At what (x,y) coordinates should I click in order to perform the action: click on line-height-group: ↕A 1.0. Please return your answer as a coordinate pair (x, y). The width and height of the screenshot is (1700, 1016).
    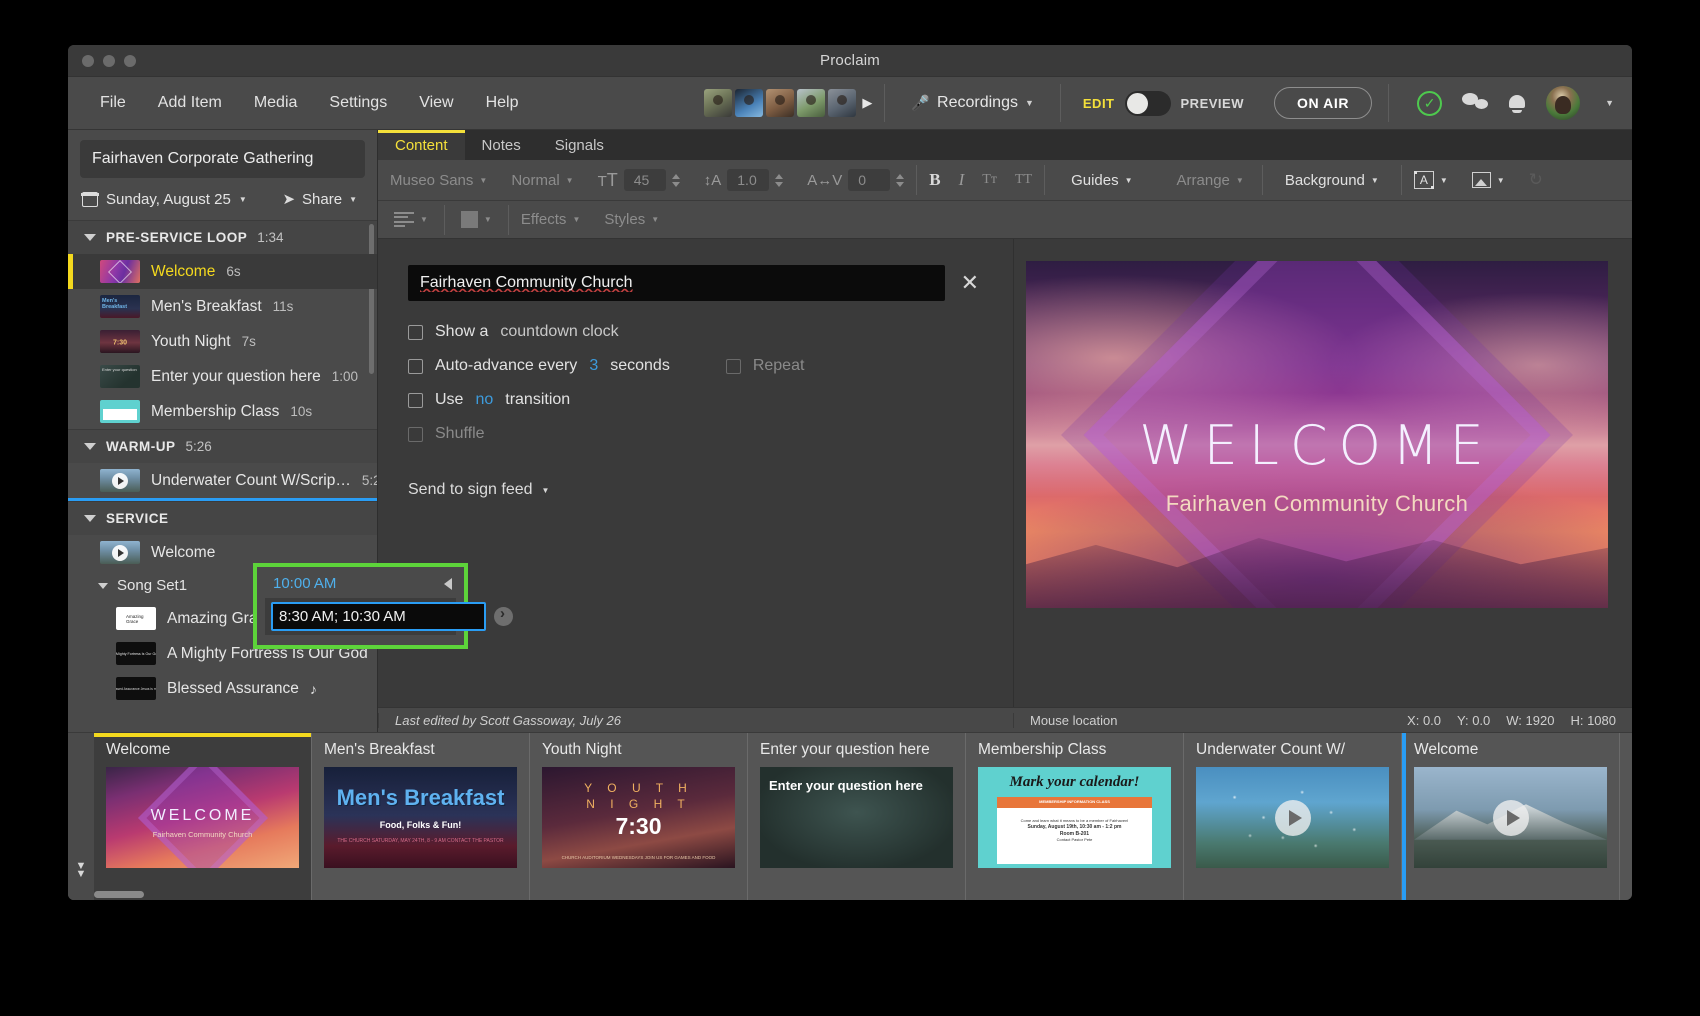
    Looking at the image, I should click on (744, 180).